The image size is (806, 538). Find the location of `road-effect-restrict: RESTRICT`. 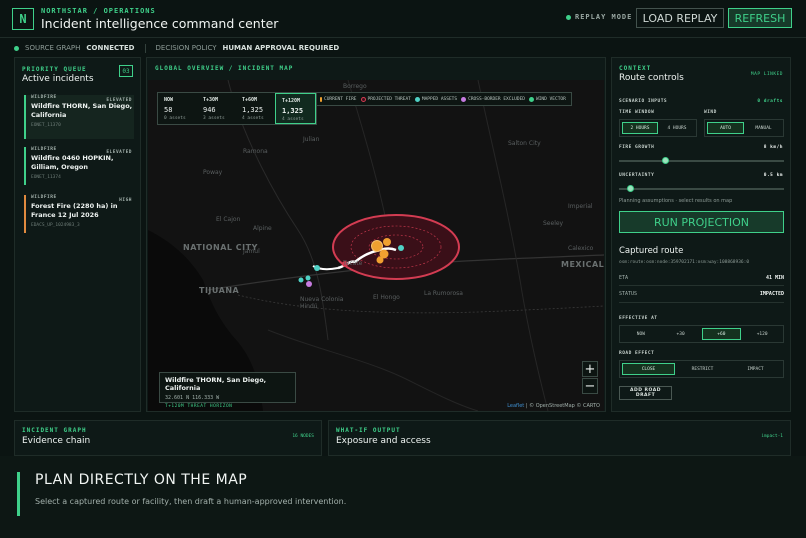

road-effect-restrict: RESTRICT is located at coordinates (702, 369).